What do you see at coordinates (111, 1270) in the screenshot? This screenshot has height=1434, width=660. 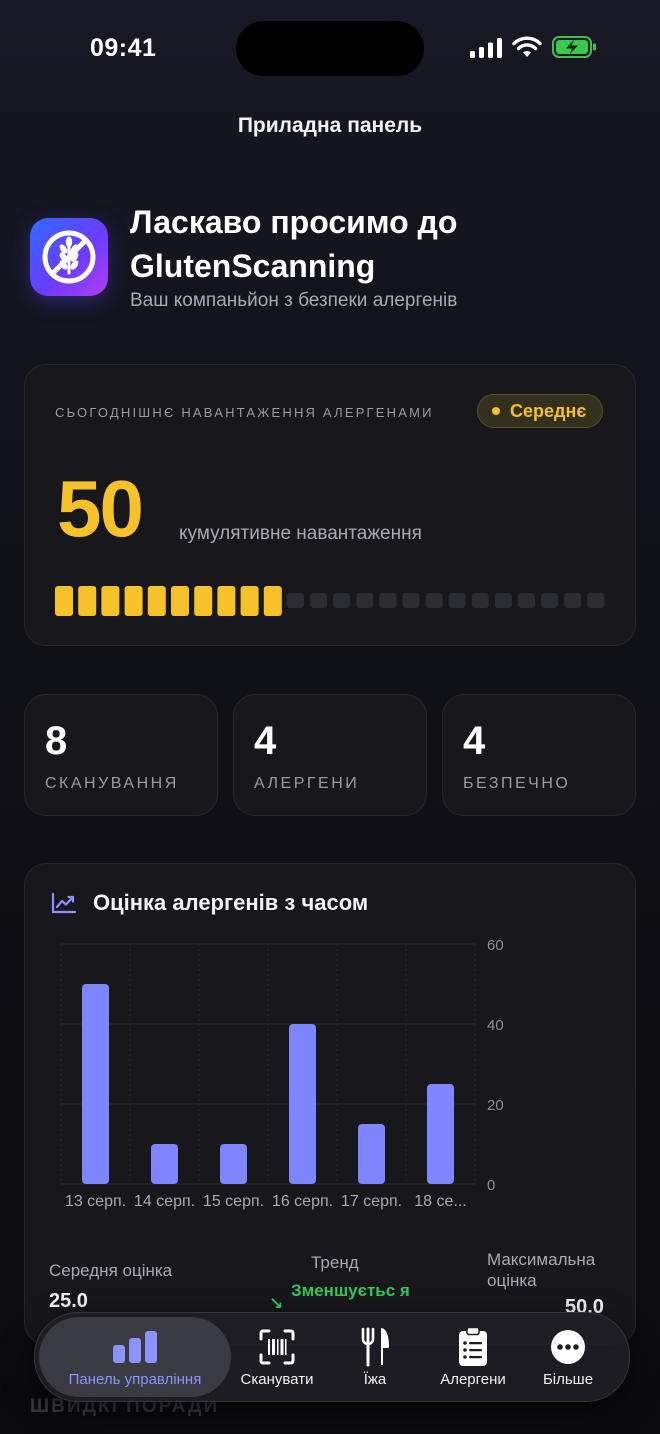 I see `average-score-label: Середня оцінка` at bounding box center [111, 1270].